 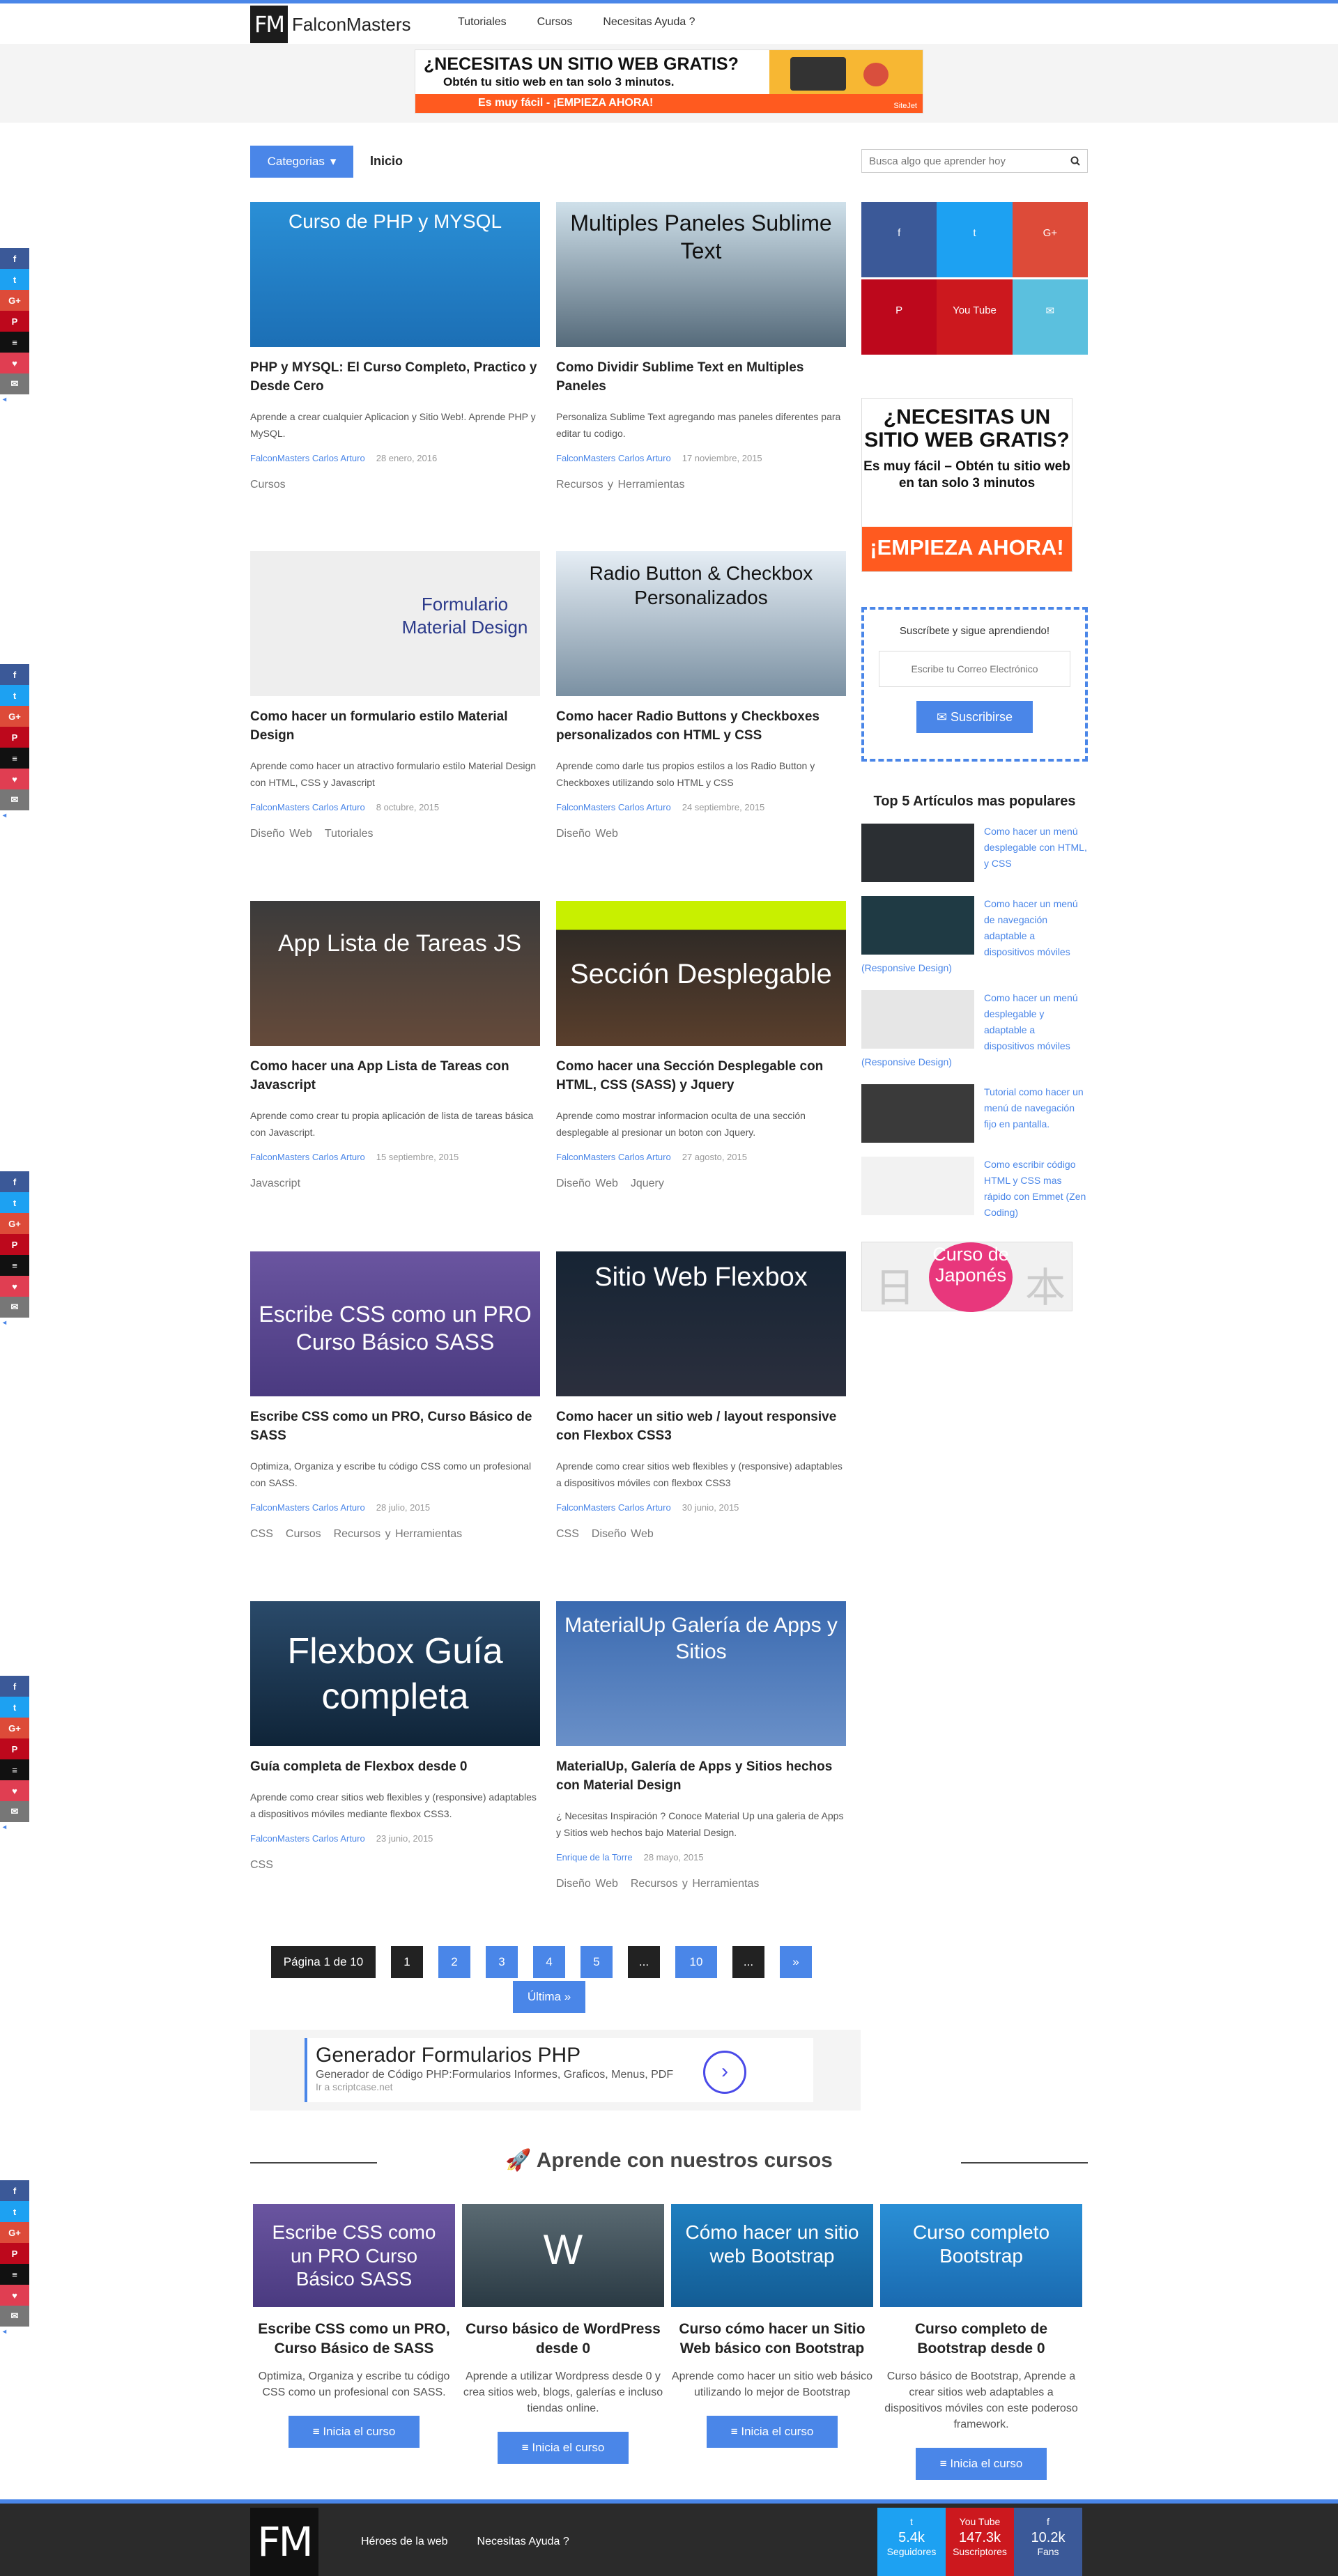 I want to click on subscribe-button: ✉ Suscribirse, so click(x=974, y=717).